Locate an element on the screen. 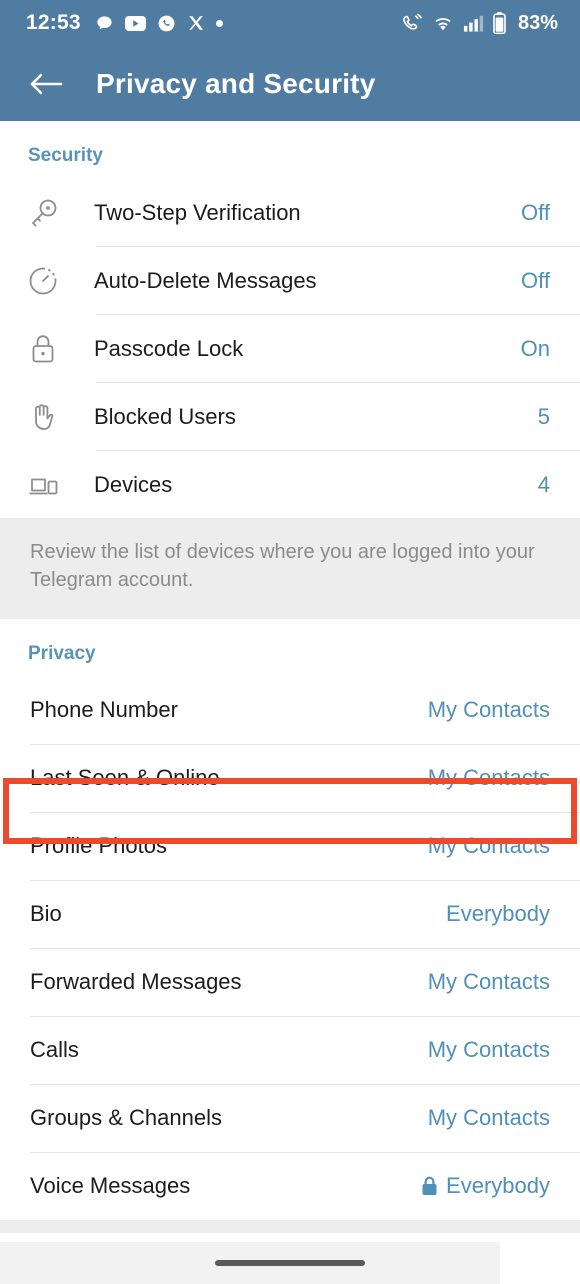  row-phone-number: Phone Number My Contacts is located at coordinates (290, 710).